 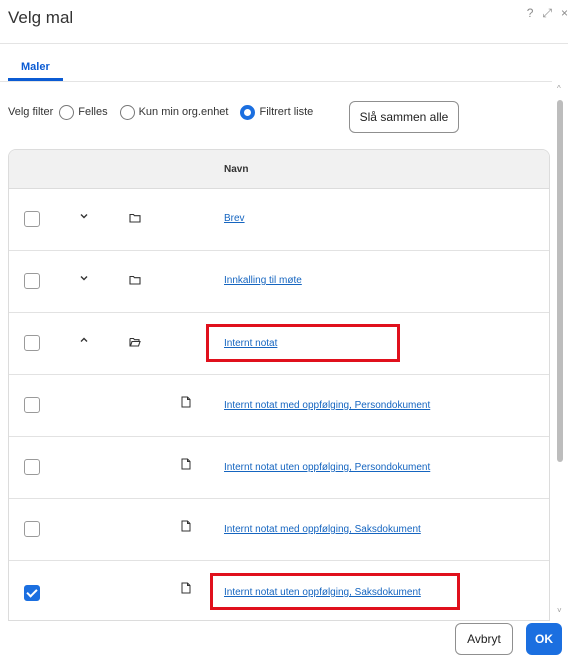 I want to click on table-row: Internt notat, so click(x=279, y=344).